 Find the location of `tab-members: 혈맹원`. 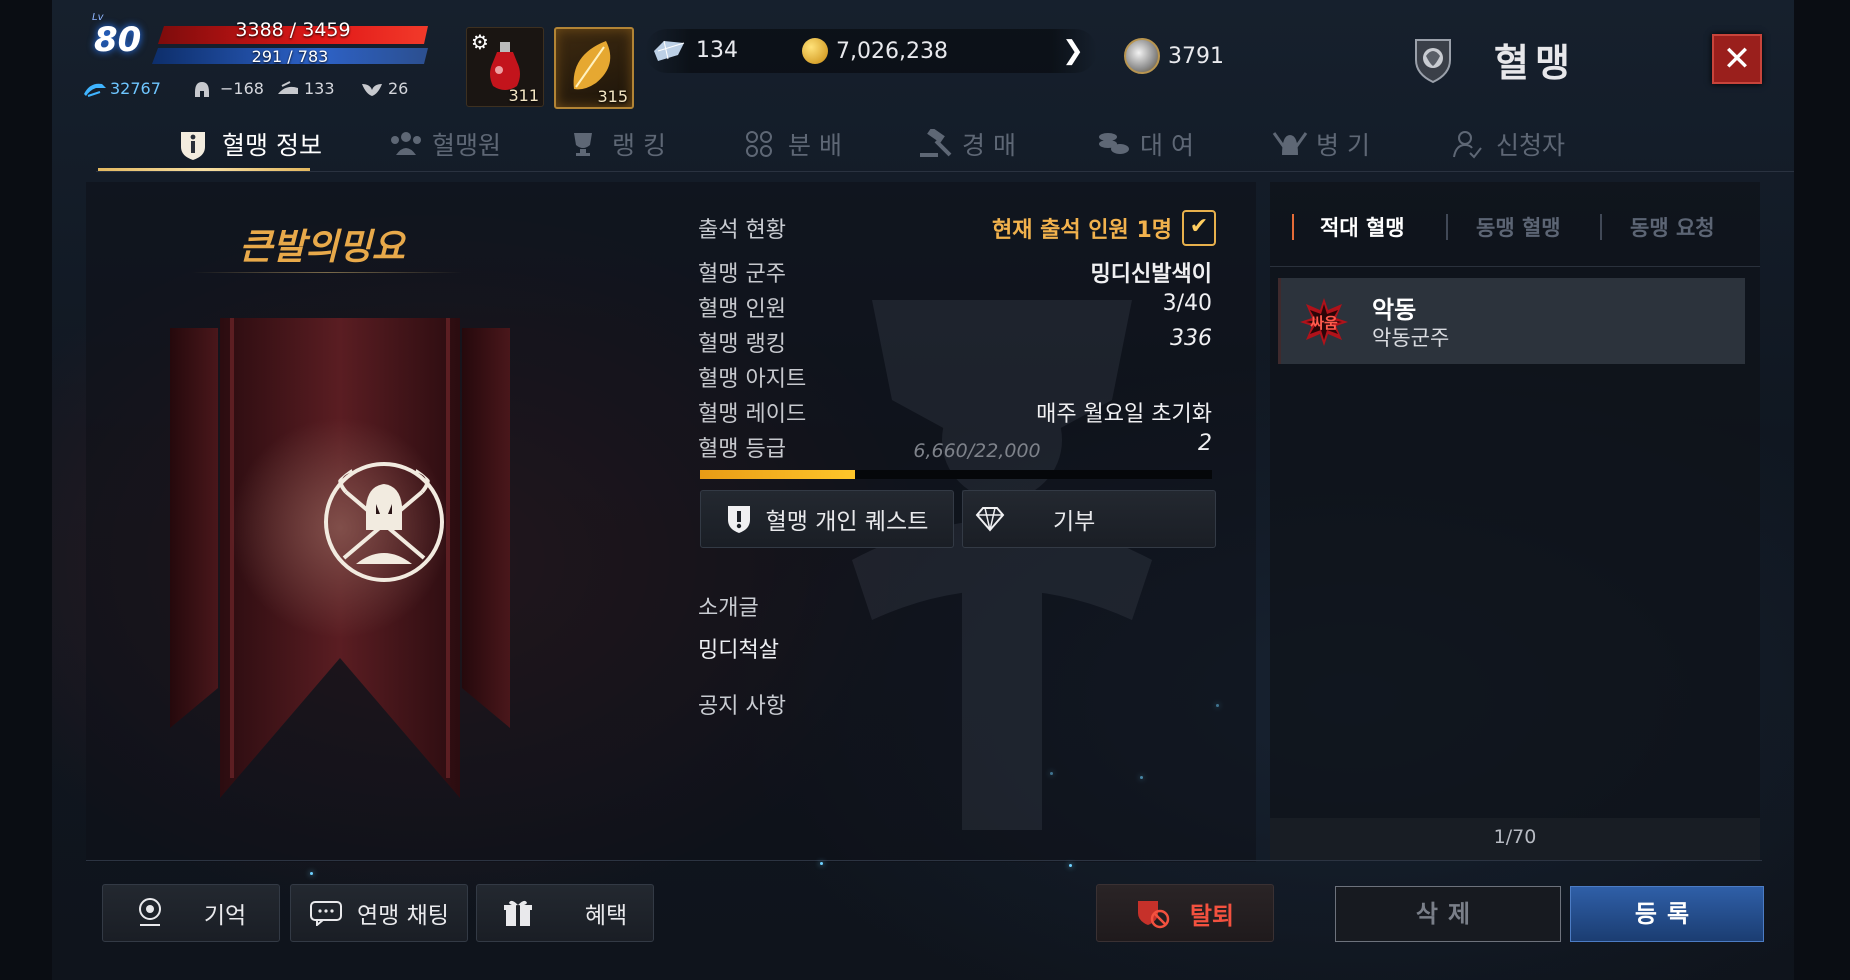

tab-members: 혈맹원 is located at coordinates (444, 144).